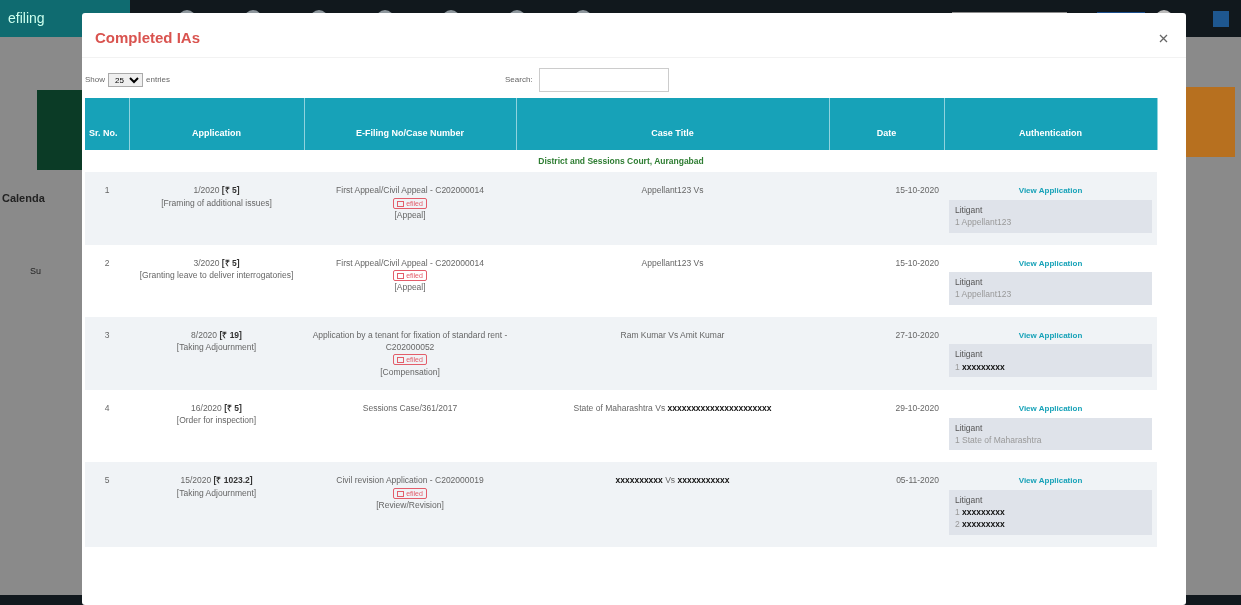 The width and height of the screenshot is (1241, 605). What do you see at coordinates (216, 262) in the screenshot?
I see `application-number: 3/2020 [₹ 5]` at bounding box center [216, 262].